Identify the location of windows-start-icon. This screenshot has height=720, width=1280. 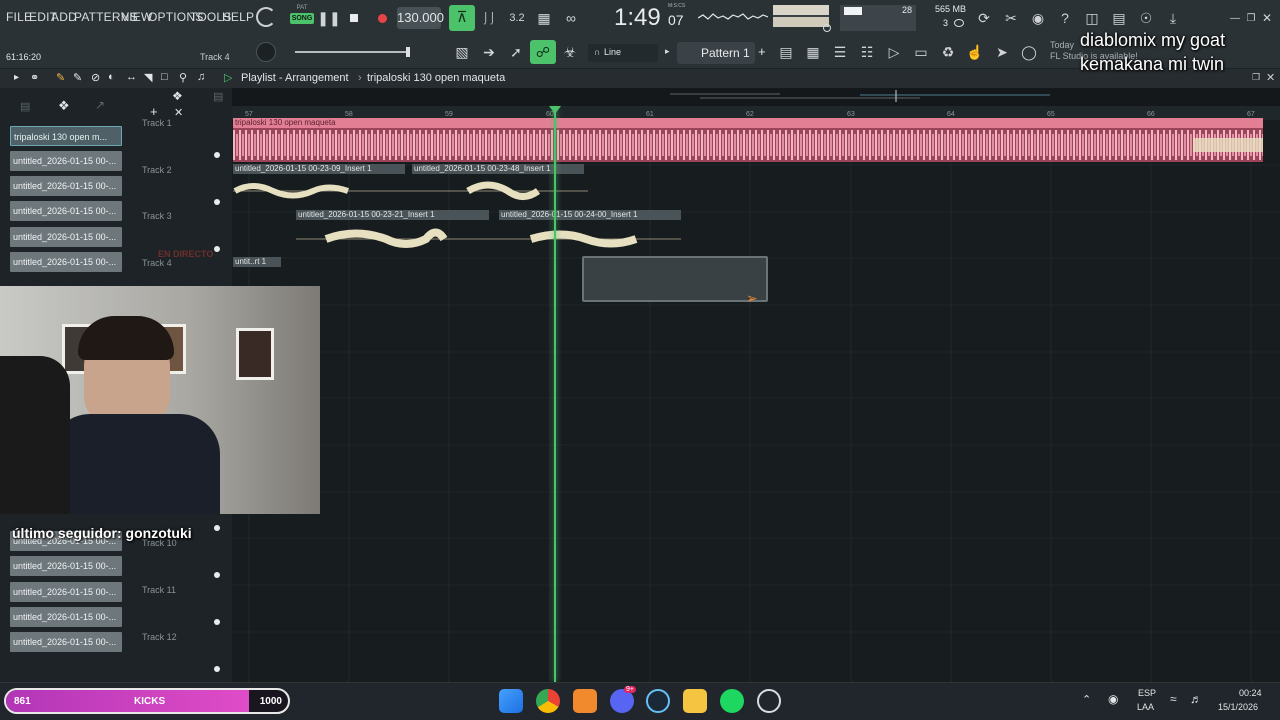
(511, 701).